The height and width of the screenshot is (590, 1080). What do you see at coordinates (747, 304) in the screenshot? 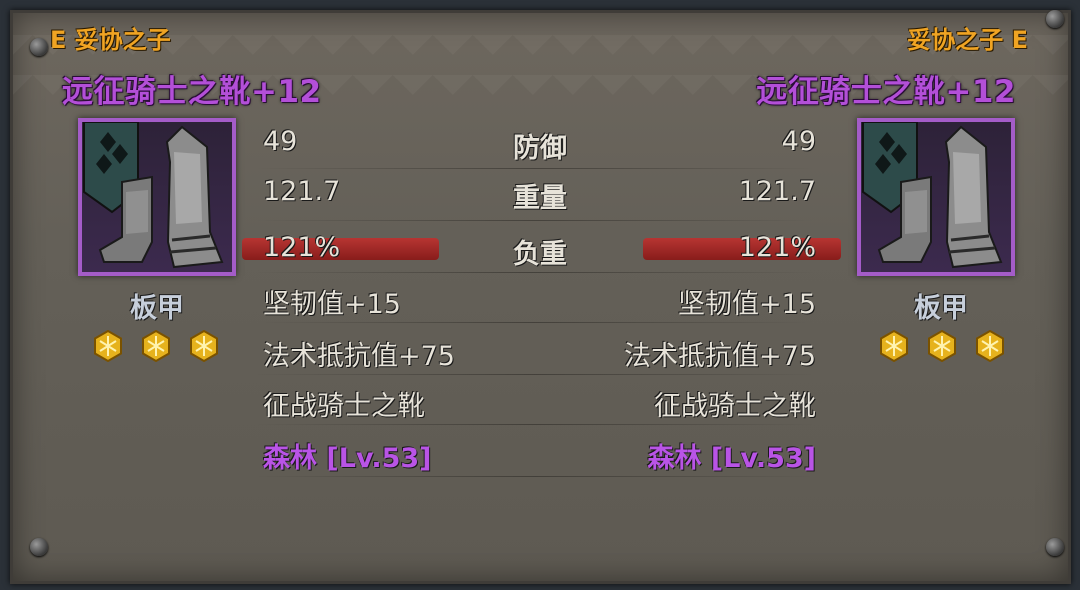
I see `right-toughness-stat: 坚韧值+15` at bounding box center [747, 304].